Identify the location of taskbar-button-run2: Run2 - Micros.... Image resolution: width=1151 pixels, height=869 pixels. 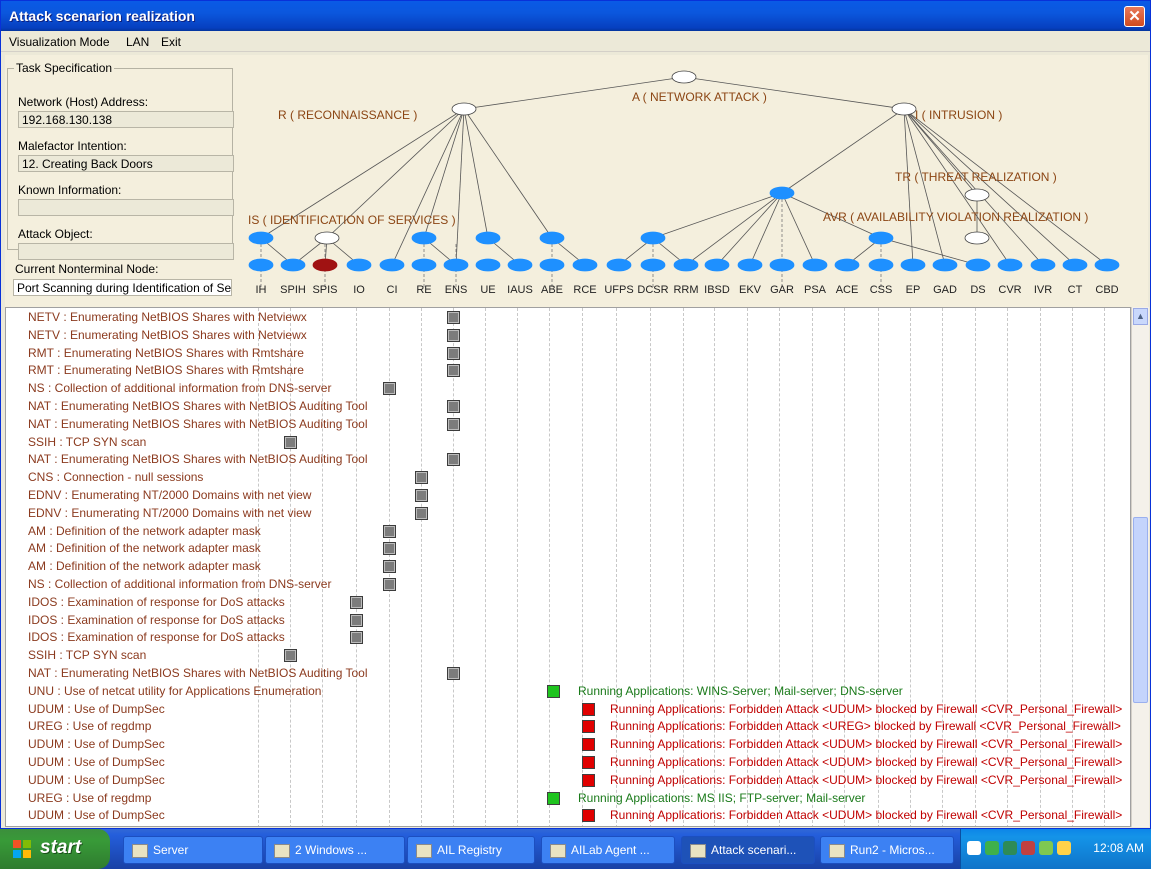
(887, 850).